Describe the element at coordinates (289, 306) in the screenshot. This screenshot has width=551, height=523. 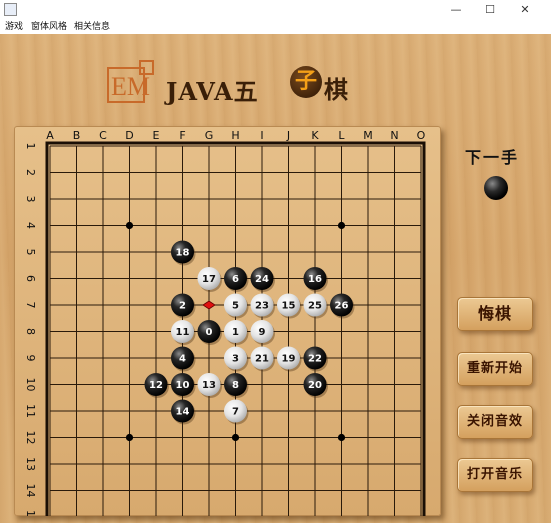
I see `stone-move-number: 15` at that location.